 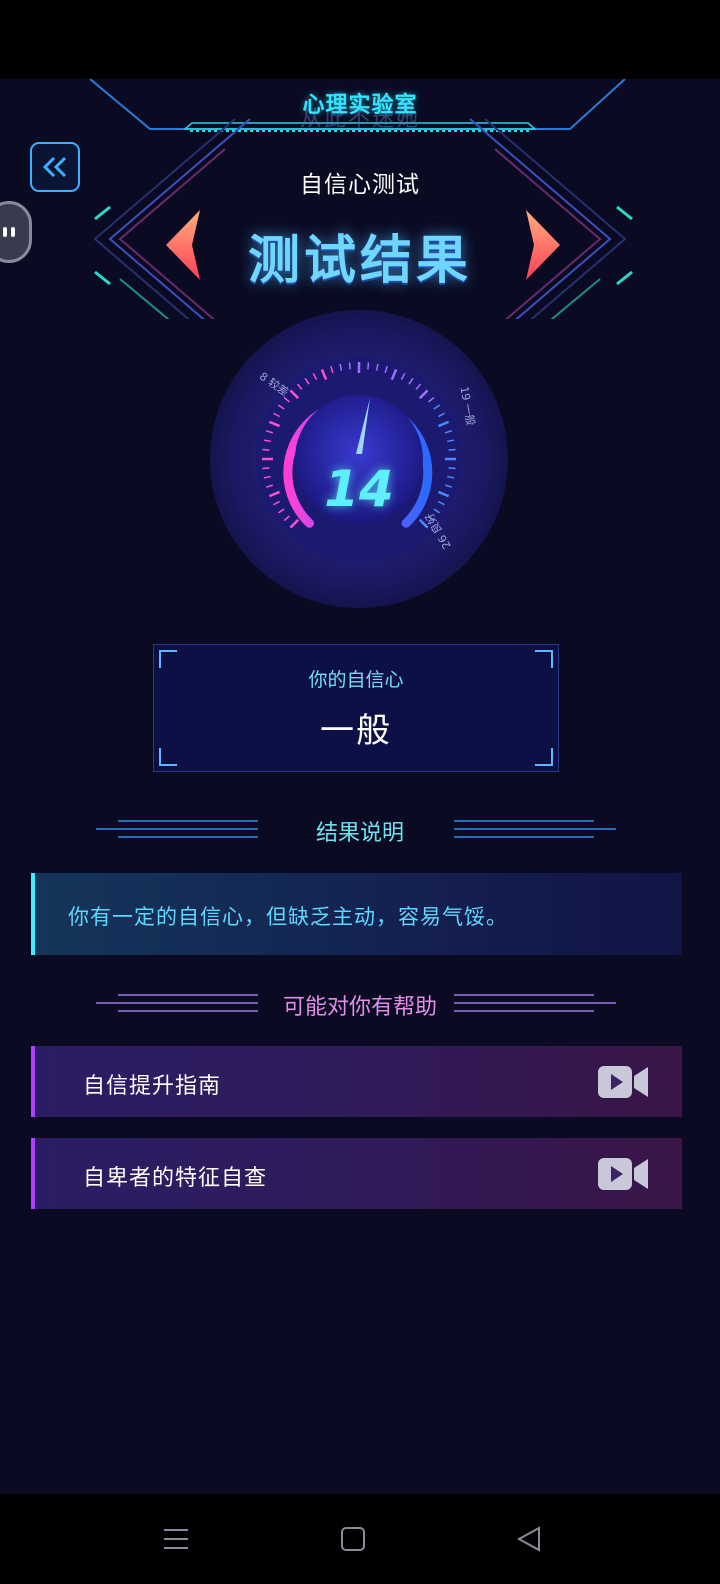 I want to click on help-item-label: 自卑者的特征自查, so click(x=175, y=1178).